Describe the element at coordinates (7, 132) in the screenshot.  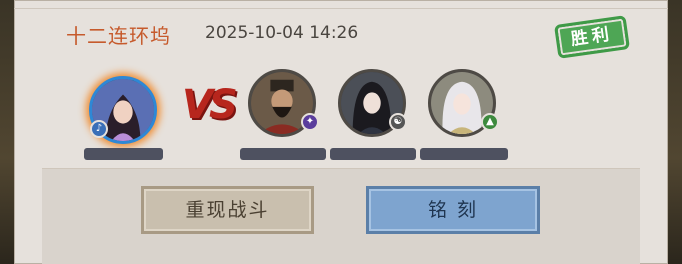
I see `left-background-strip` at that location.